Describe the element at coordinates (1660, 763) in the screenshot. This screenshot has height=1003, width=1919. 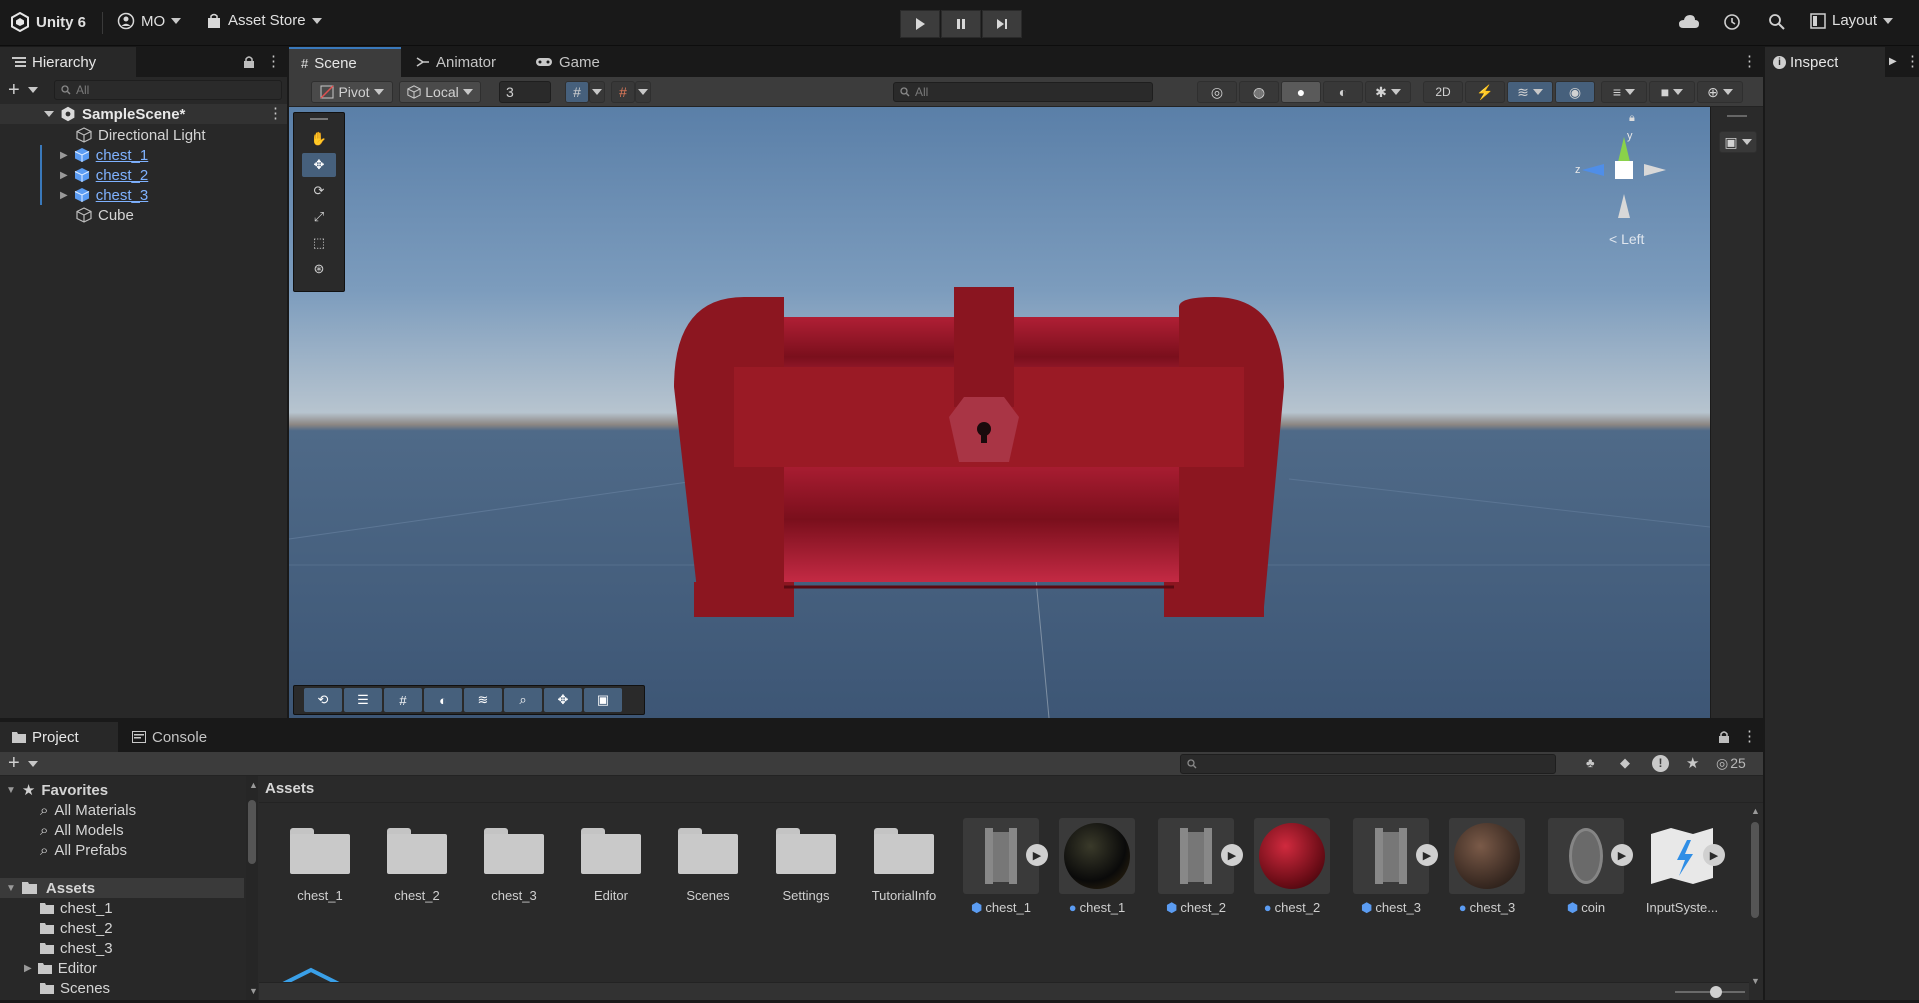
I see `log-filter-button: !` at that location.